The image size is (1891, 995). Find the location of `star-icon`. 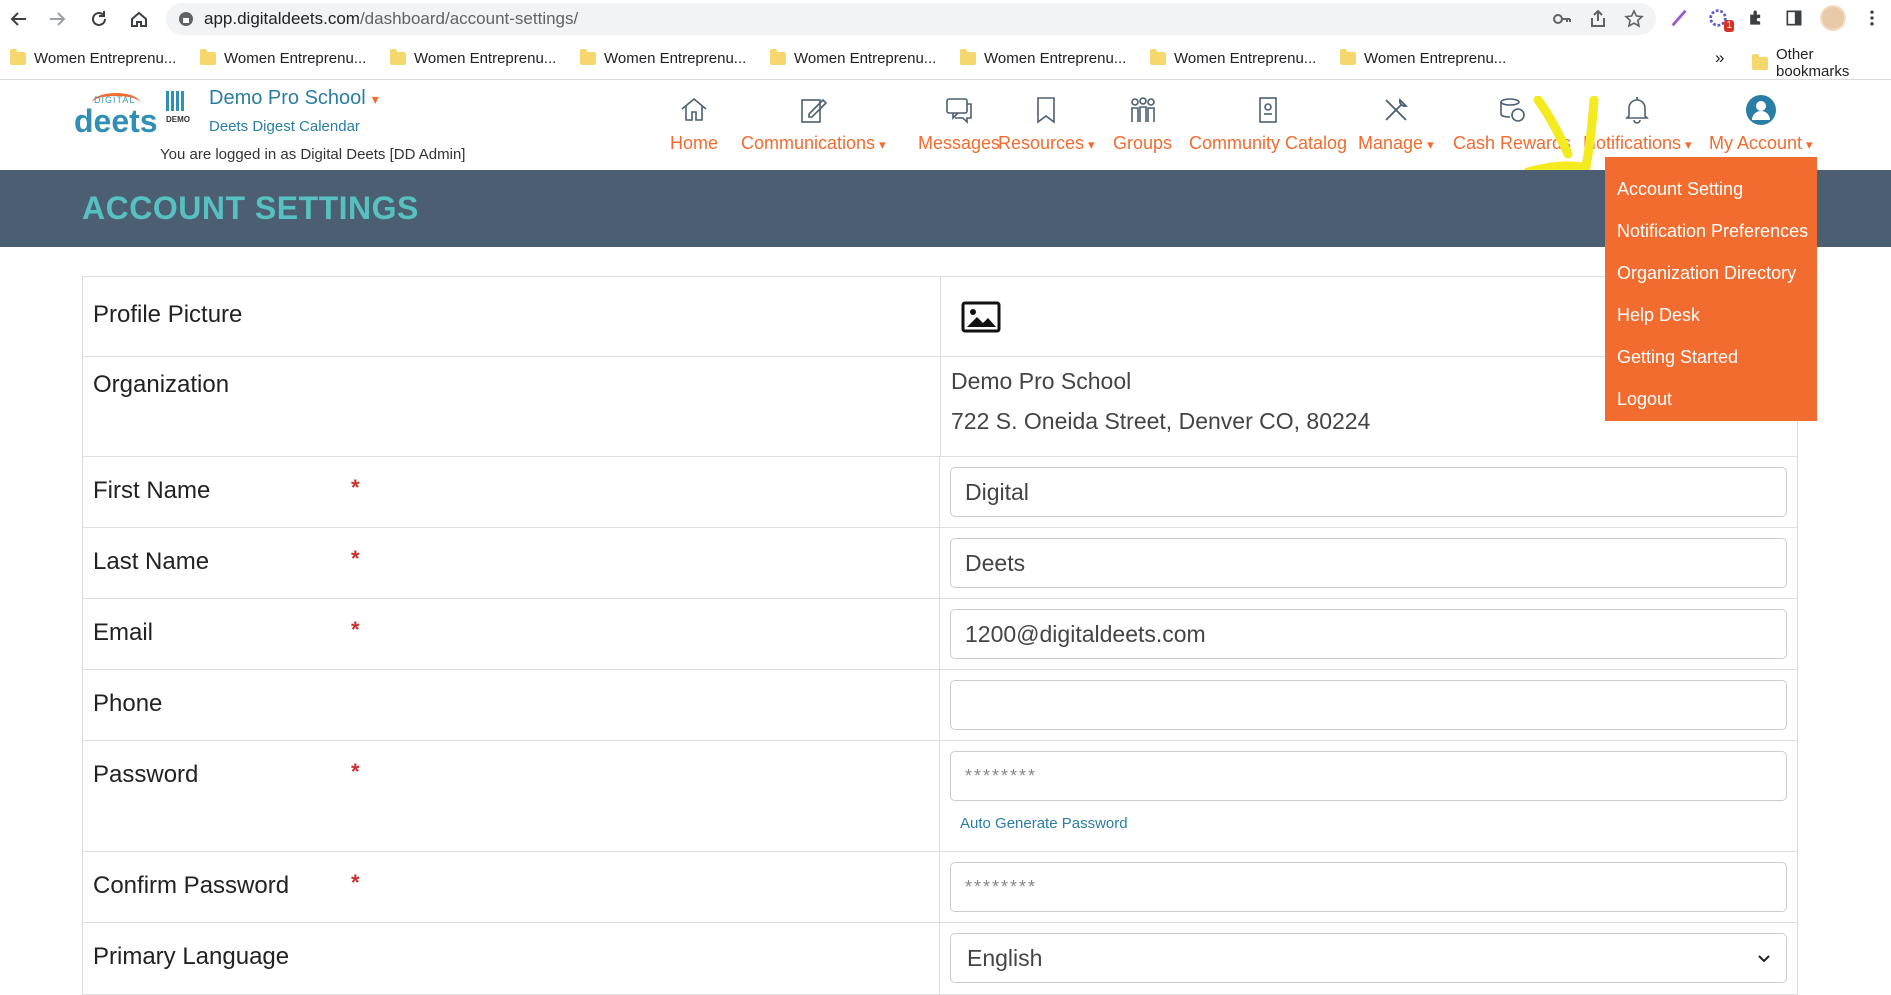

star-icon is located at coordinates (1634, 19).